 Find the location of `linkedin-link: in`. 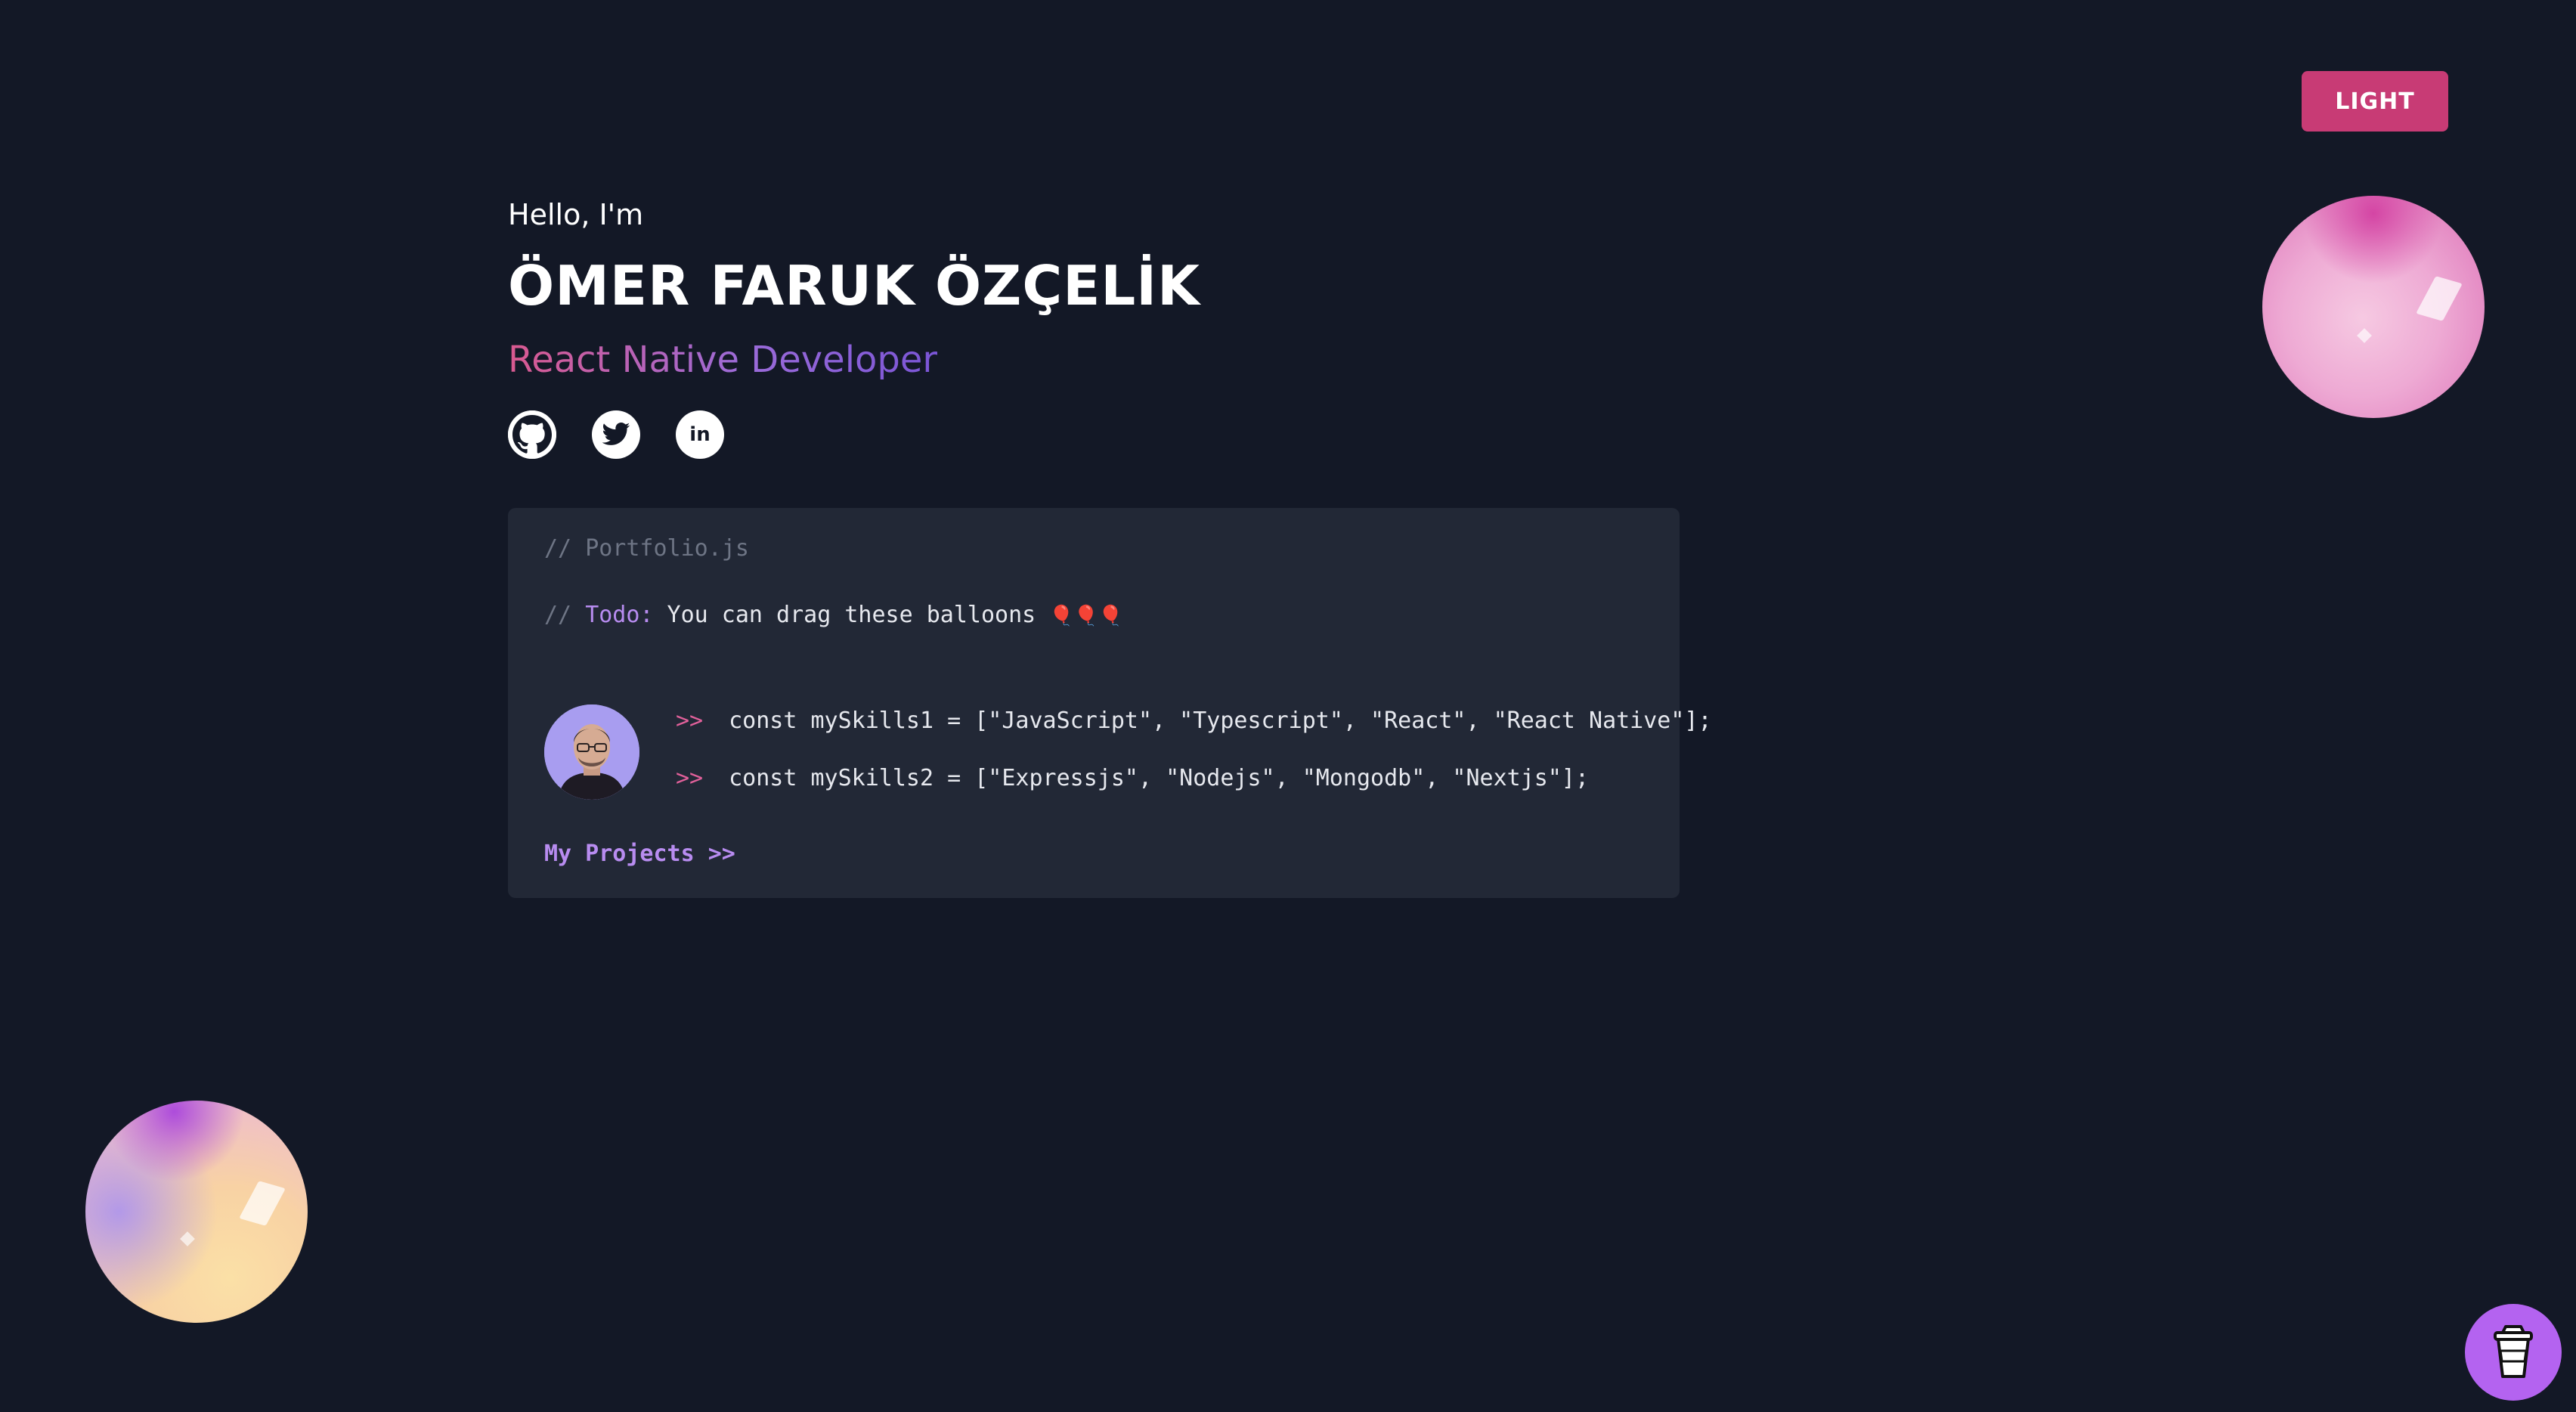

linkedin-link: in is located at coordinates (700, 434).